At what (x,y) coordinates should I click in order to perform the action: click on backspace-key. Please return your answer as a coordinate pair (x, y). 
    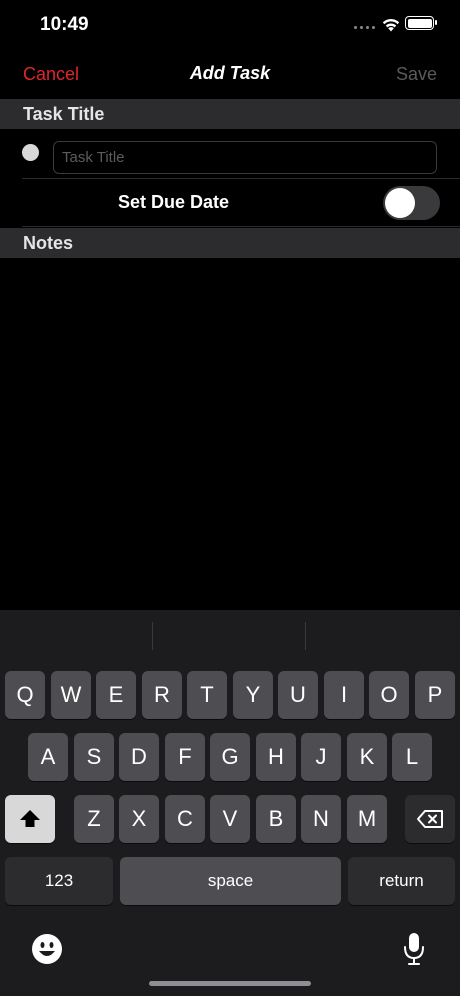
    Looking at the image, I should click on (430, 819).